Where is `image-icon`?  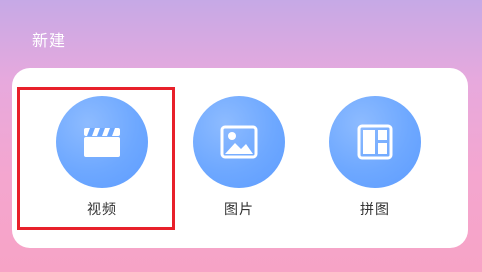 image-icon is located at coordinates (239, 142).